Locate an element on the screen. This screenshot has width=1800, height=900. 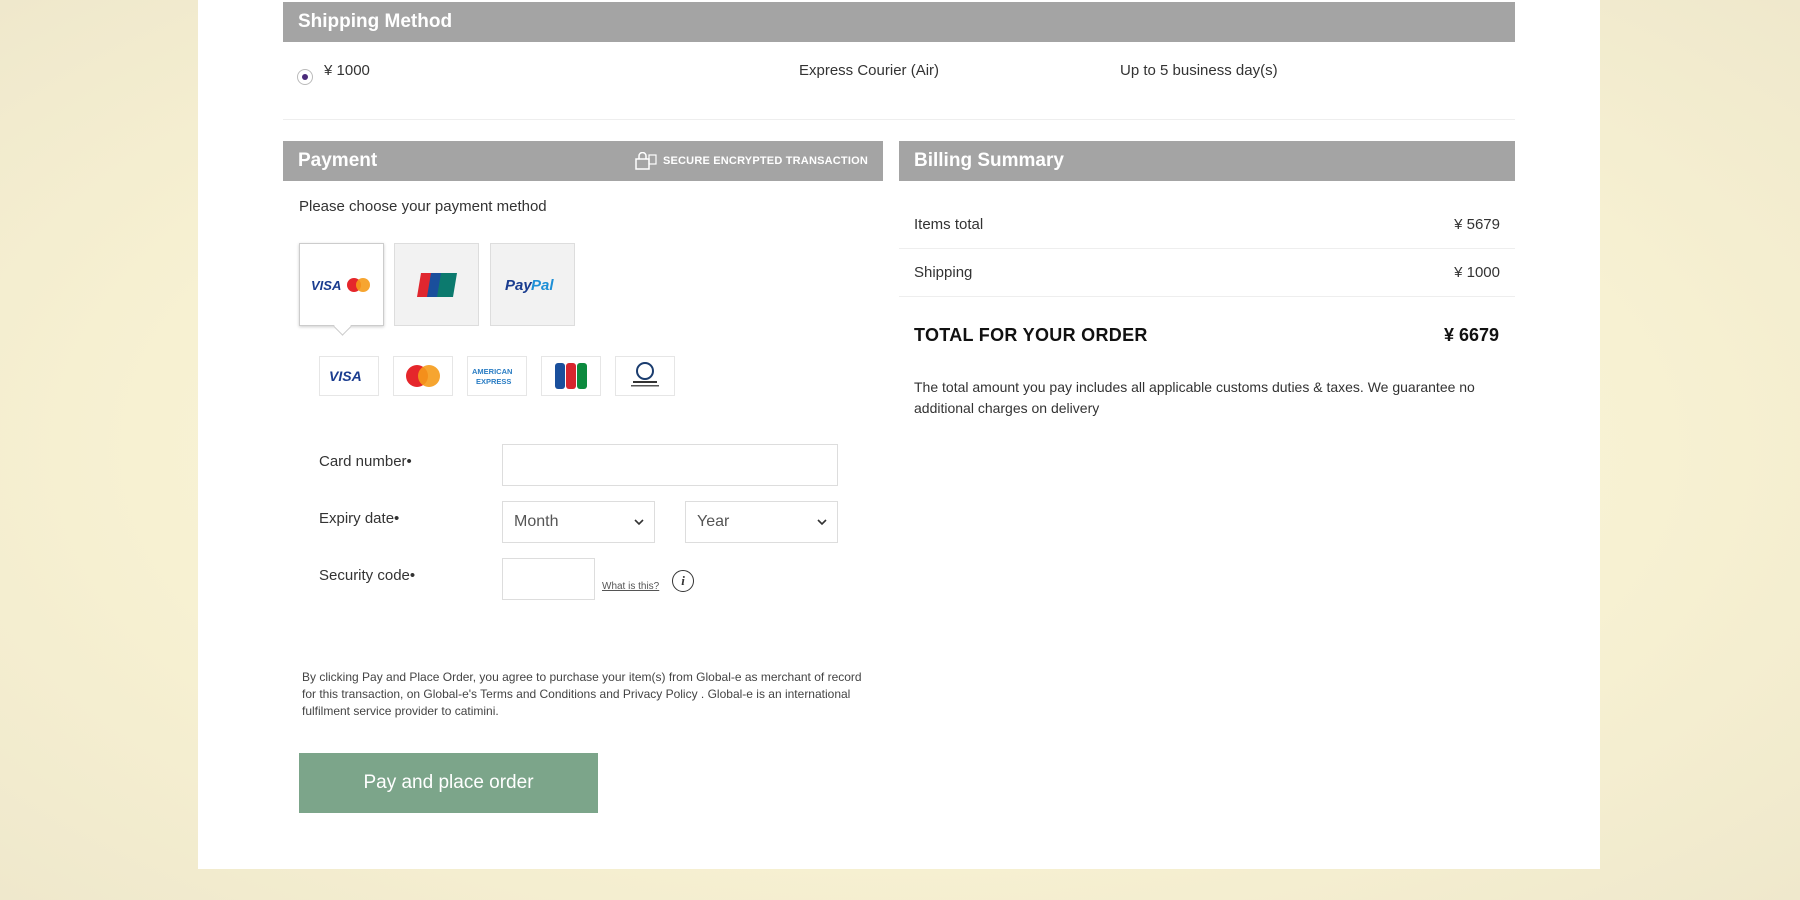
payment-method-paypal: Pay Pal is located at coordinates (532, 284).